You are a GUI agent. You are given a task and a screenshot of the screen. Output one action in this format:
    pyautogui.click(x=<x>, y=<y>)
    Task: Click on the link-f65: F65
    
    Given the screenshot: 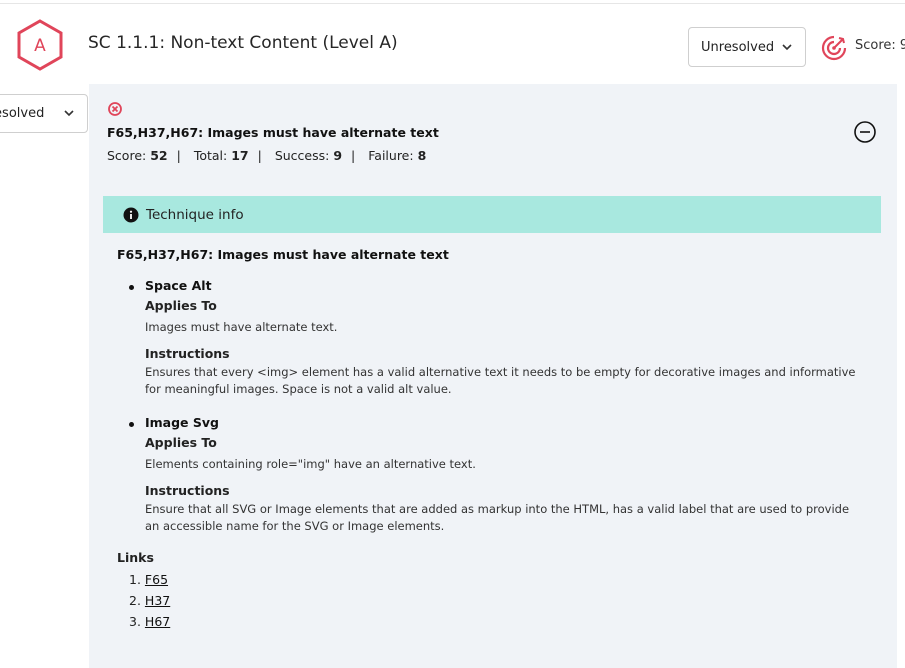 What is the action you would take?
    pyautogui.click(x=156, y=579)
    